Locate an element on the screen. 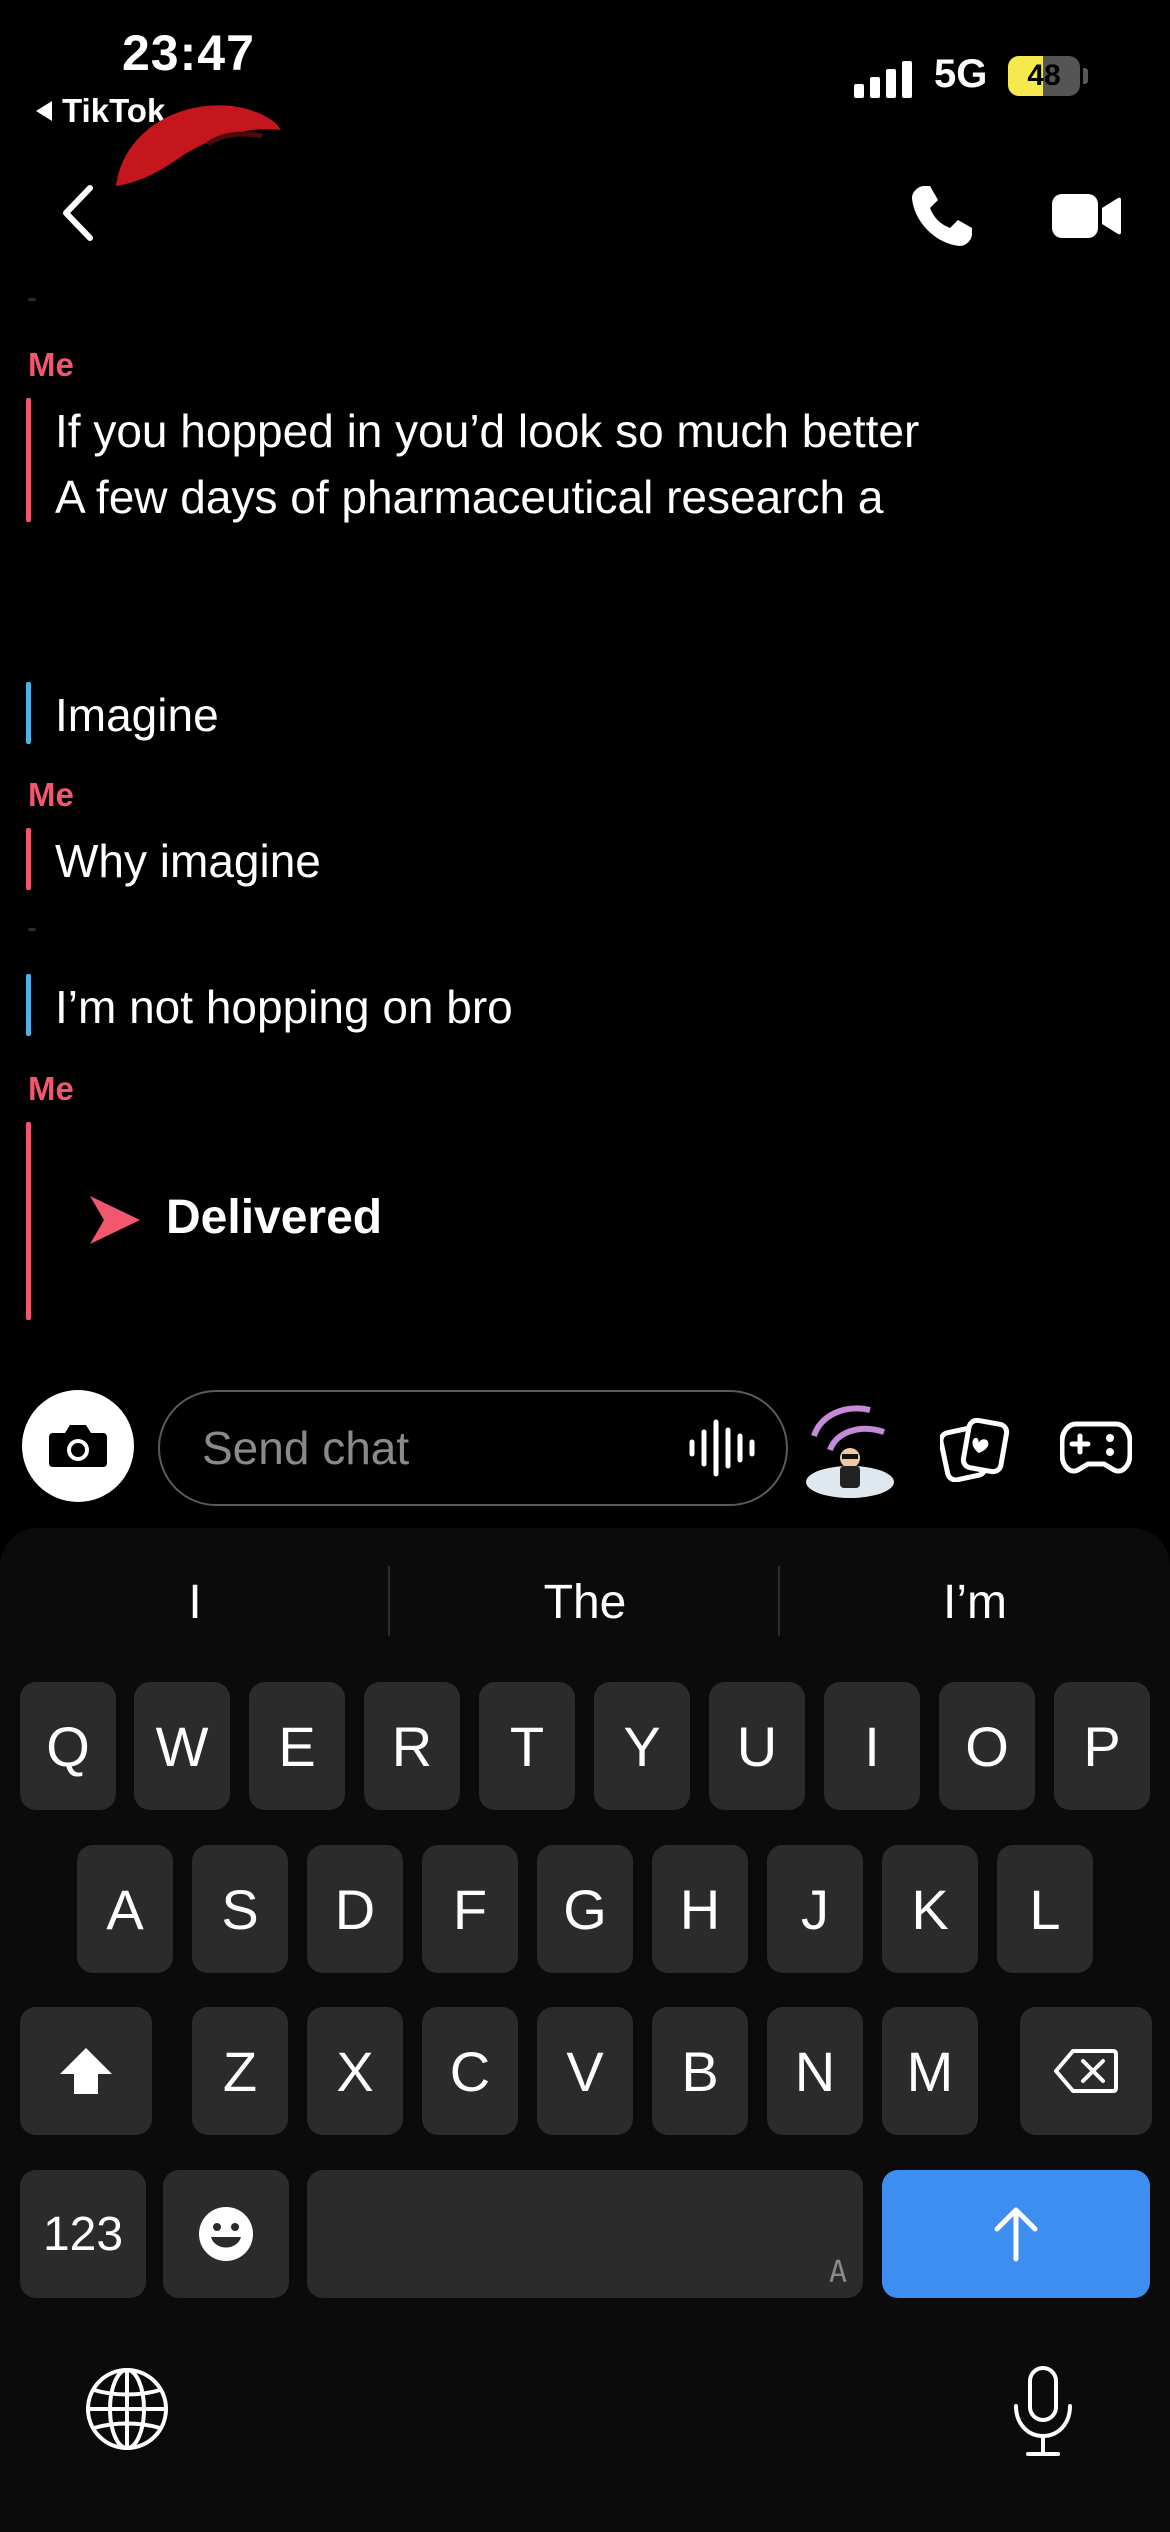  key-a: A is located at coordinates (125, 1909).